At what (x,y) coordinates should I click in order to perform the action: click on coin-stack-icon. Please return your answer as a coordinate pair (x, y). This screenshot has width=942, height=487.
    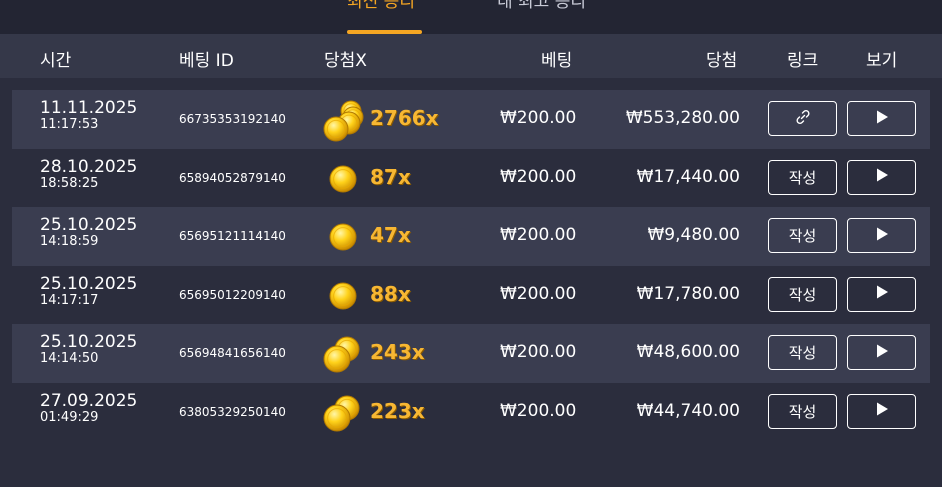
    Looking at the image, I should click on (343, 120).